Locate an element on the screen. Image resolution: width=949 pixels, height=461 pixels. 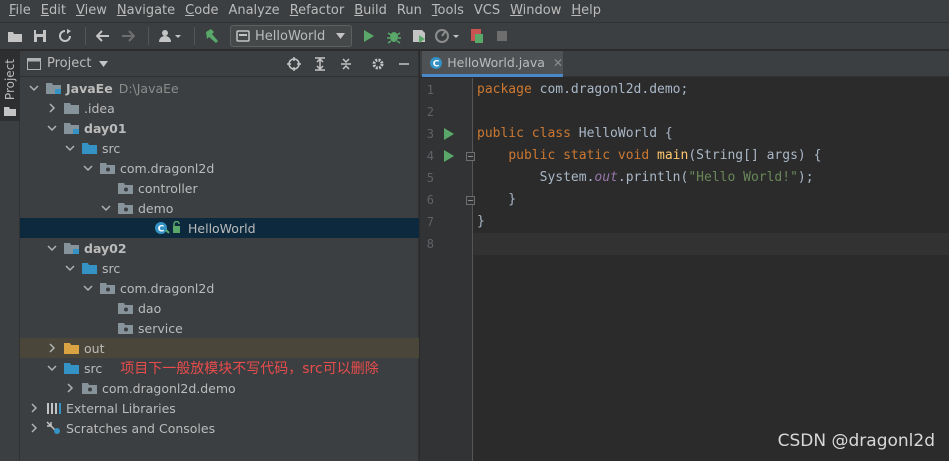
menu-item-view: View is located at coordinates (91, 11).